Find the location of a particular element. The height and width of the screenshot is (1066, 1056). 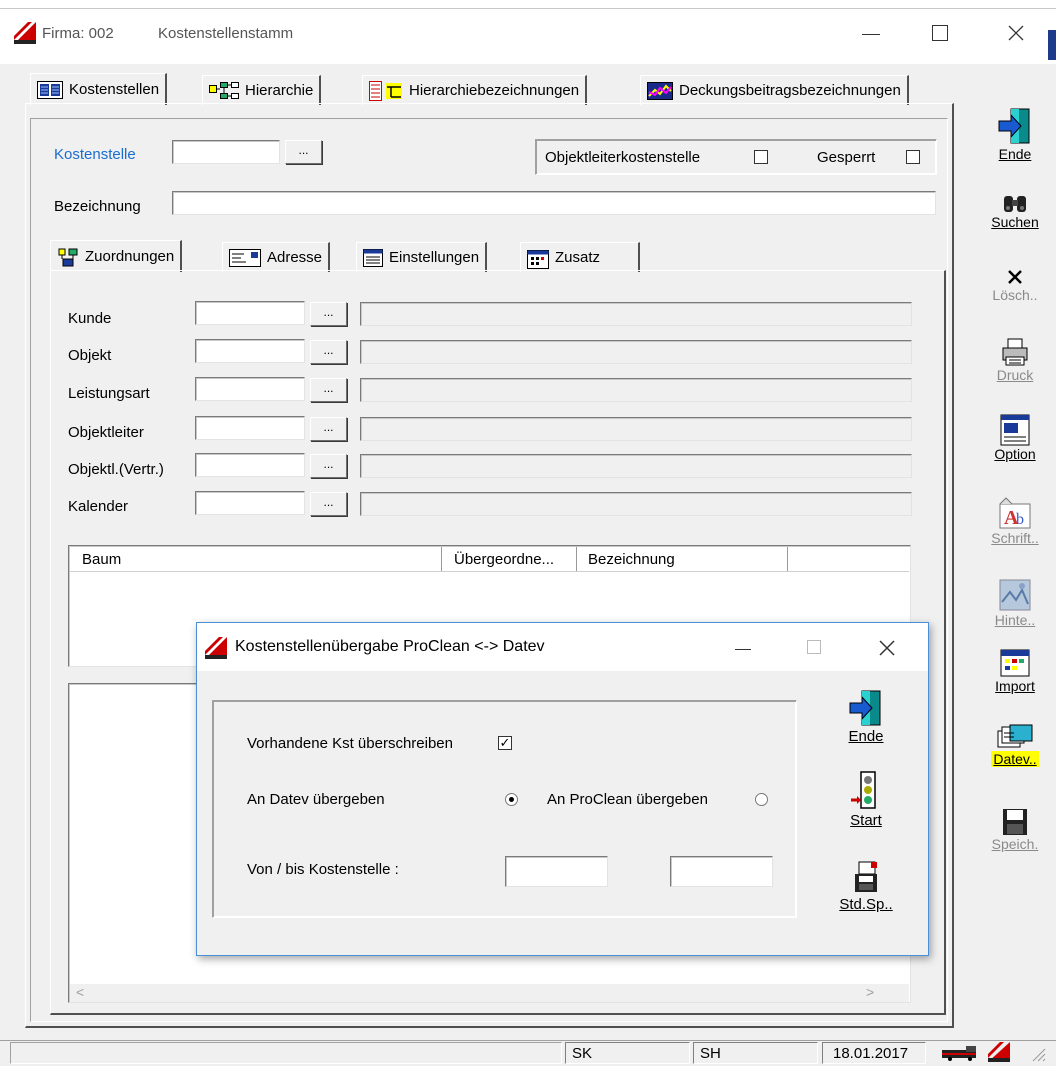

tab-zuordnungen: Zuordnungen is located at coordinates (116, 256).